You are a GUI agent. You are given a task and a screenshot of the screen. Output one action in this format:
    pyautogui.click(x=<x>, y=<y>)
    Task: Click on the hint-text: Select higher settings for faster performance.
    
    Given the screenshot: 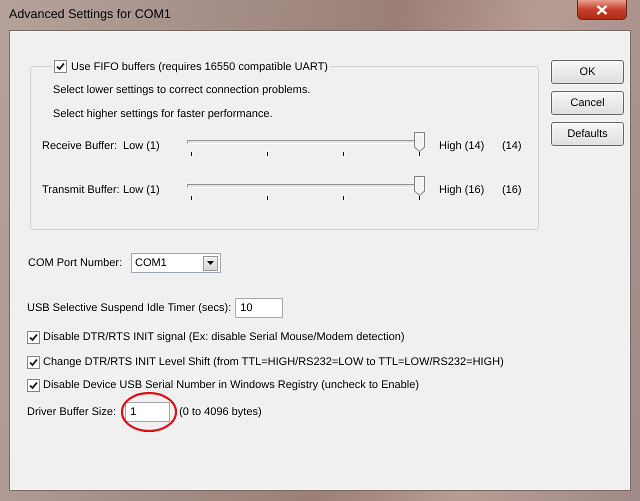 What is the action you would take?
    pyautogui.click(x=163, y=114)
    